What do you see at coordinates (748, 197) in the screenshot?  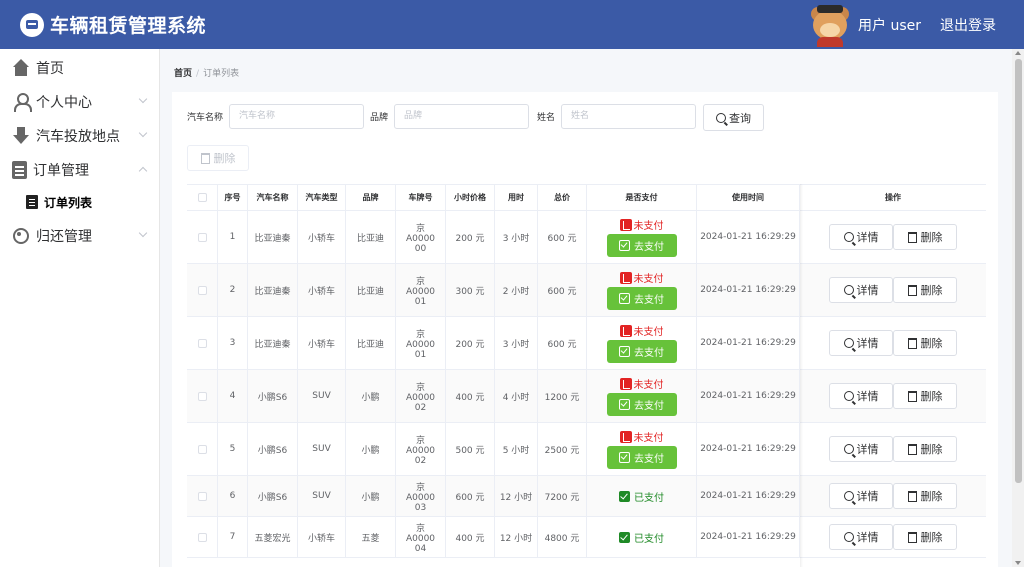 I see `header-cell: 使用时间` at bounding box center [748, 197].